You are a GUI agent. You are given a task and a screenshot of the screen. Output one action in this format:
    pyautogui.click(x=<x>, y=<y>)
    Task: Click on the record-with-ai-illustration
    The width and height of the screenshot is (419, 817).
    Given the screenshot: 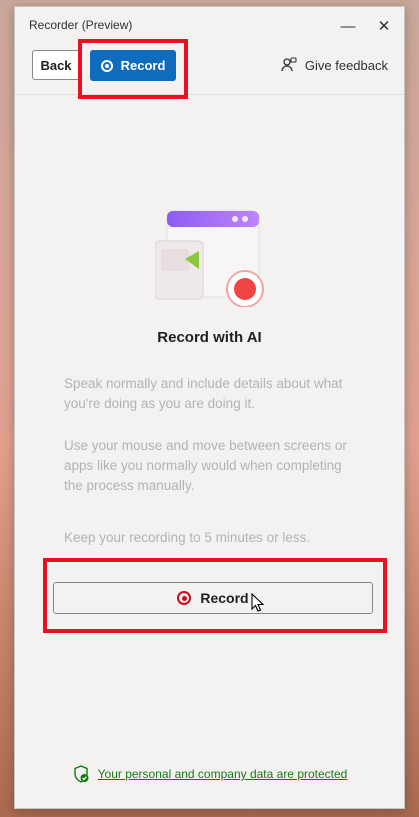 What is the action you would take?
    pyautogui.click(x=209, y=258)
    